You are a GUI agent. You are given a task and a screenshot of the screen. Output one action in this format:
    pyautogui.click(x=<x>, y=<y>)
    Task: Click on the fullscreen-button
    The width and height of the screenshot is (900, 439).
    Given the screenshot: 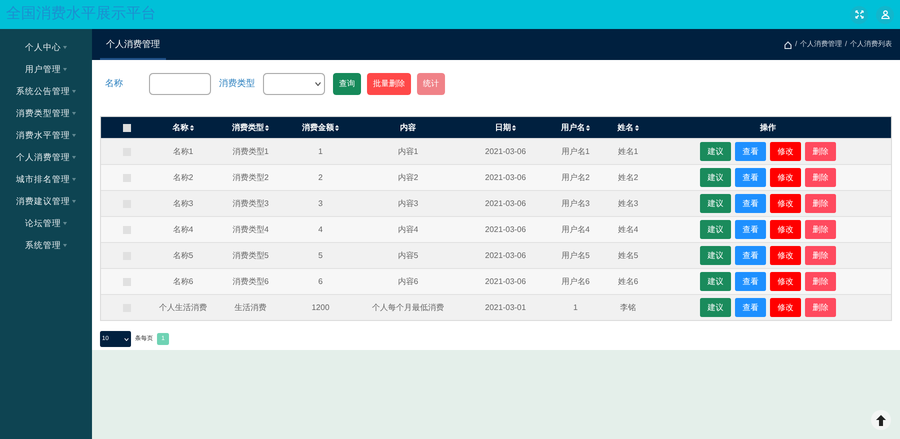 What is the action you would take?
    pyautogui.click(x=859, y=15)
    